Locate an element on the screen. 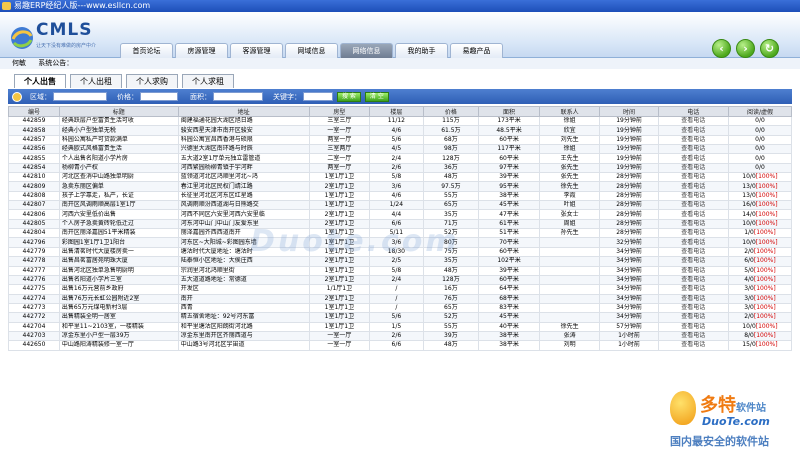  table-cell: 34分钟前 is located at coordinates (629, 280).